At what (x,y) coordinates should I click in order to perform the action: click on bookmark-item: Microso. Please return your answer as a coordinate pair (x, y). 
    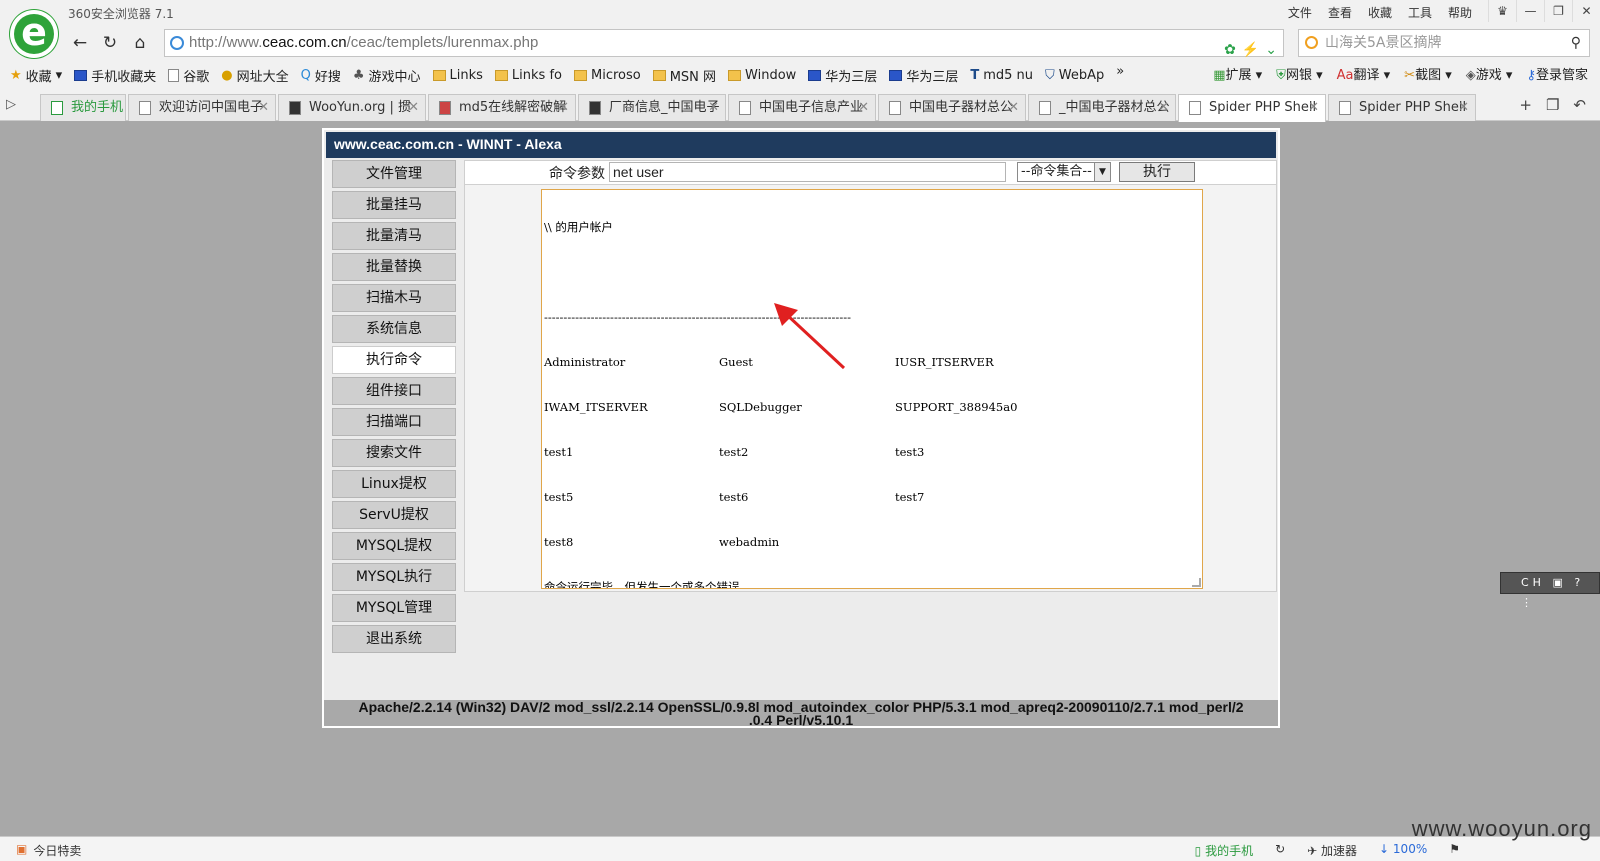
    Looking at the image, I should click on (607, 75).